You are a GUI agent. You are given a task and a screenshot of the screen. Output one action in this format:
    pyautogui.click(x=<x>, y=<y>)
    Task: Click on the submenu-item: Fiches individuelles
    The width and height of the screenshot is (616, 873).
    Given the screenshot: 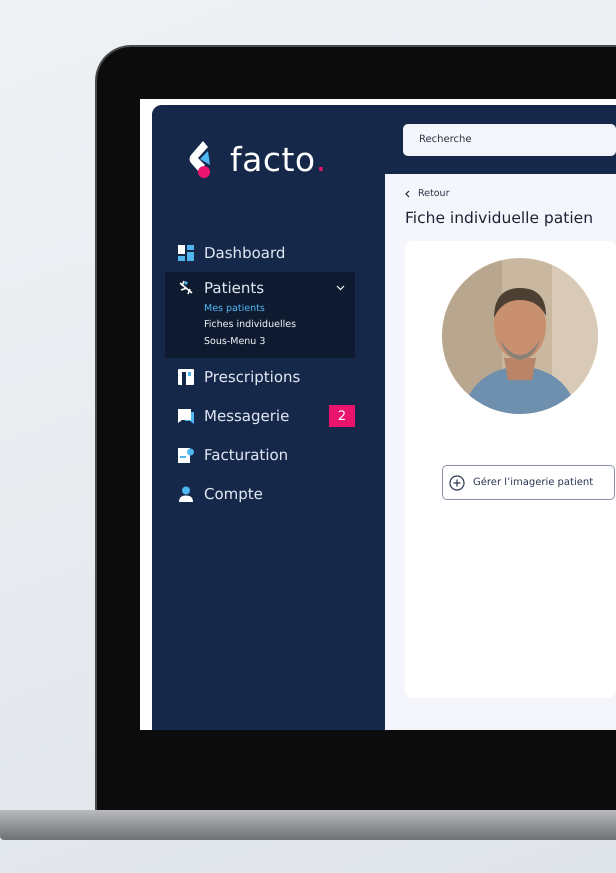 What is the action you would take?
    pyautogui.click(x=250, y=324)
    